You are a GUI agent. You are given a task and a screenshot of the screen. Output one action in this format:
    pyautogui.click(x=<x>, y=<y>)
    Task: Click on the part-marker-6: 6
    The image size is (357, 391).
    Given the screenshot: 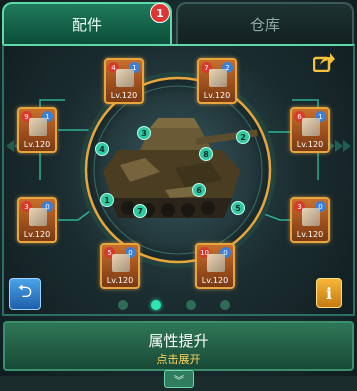 What is the action you would take?
    pyautogui.click(x=199, y=190)
    